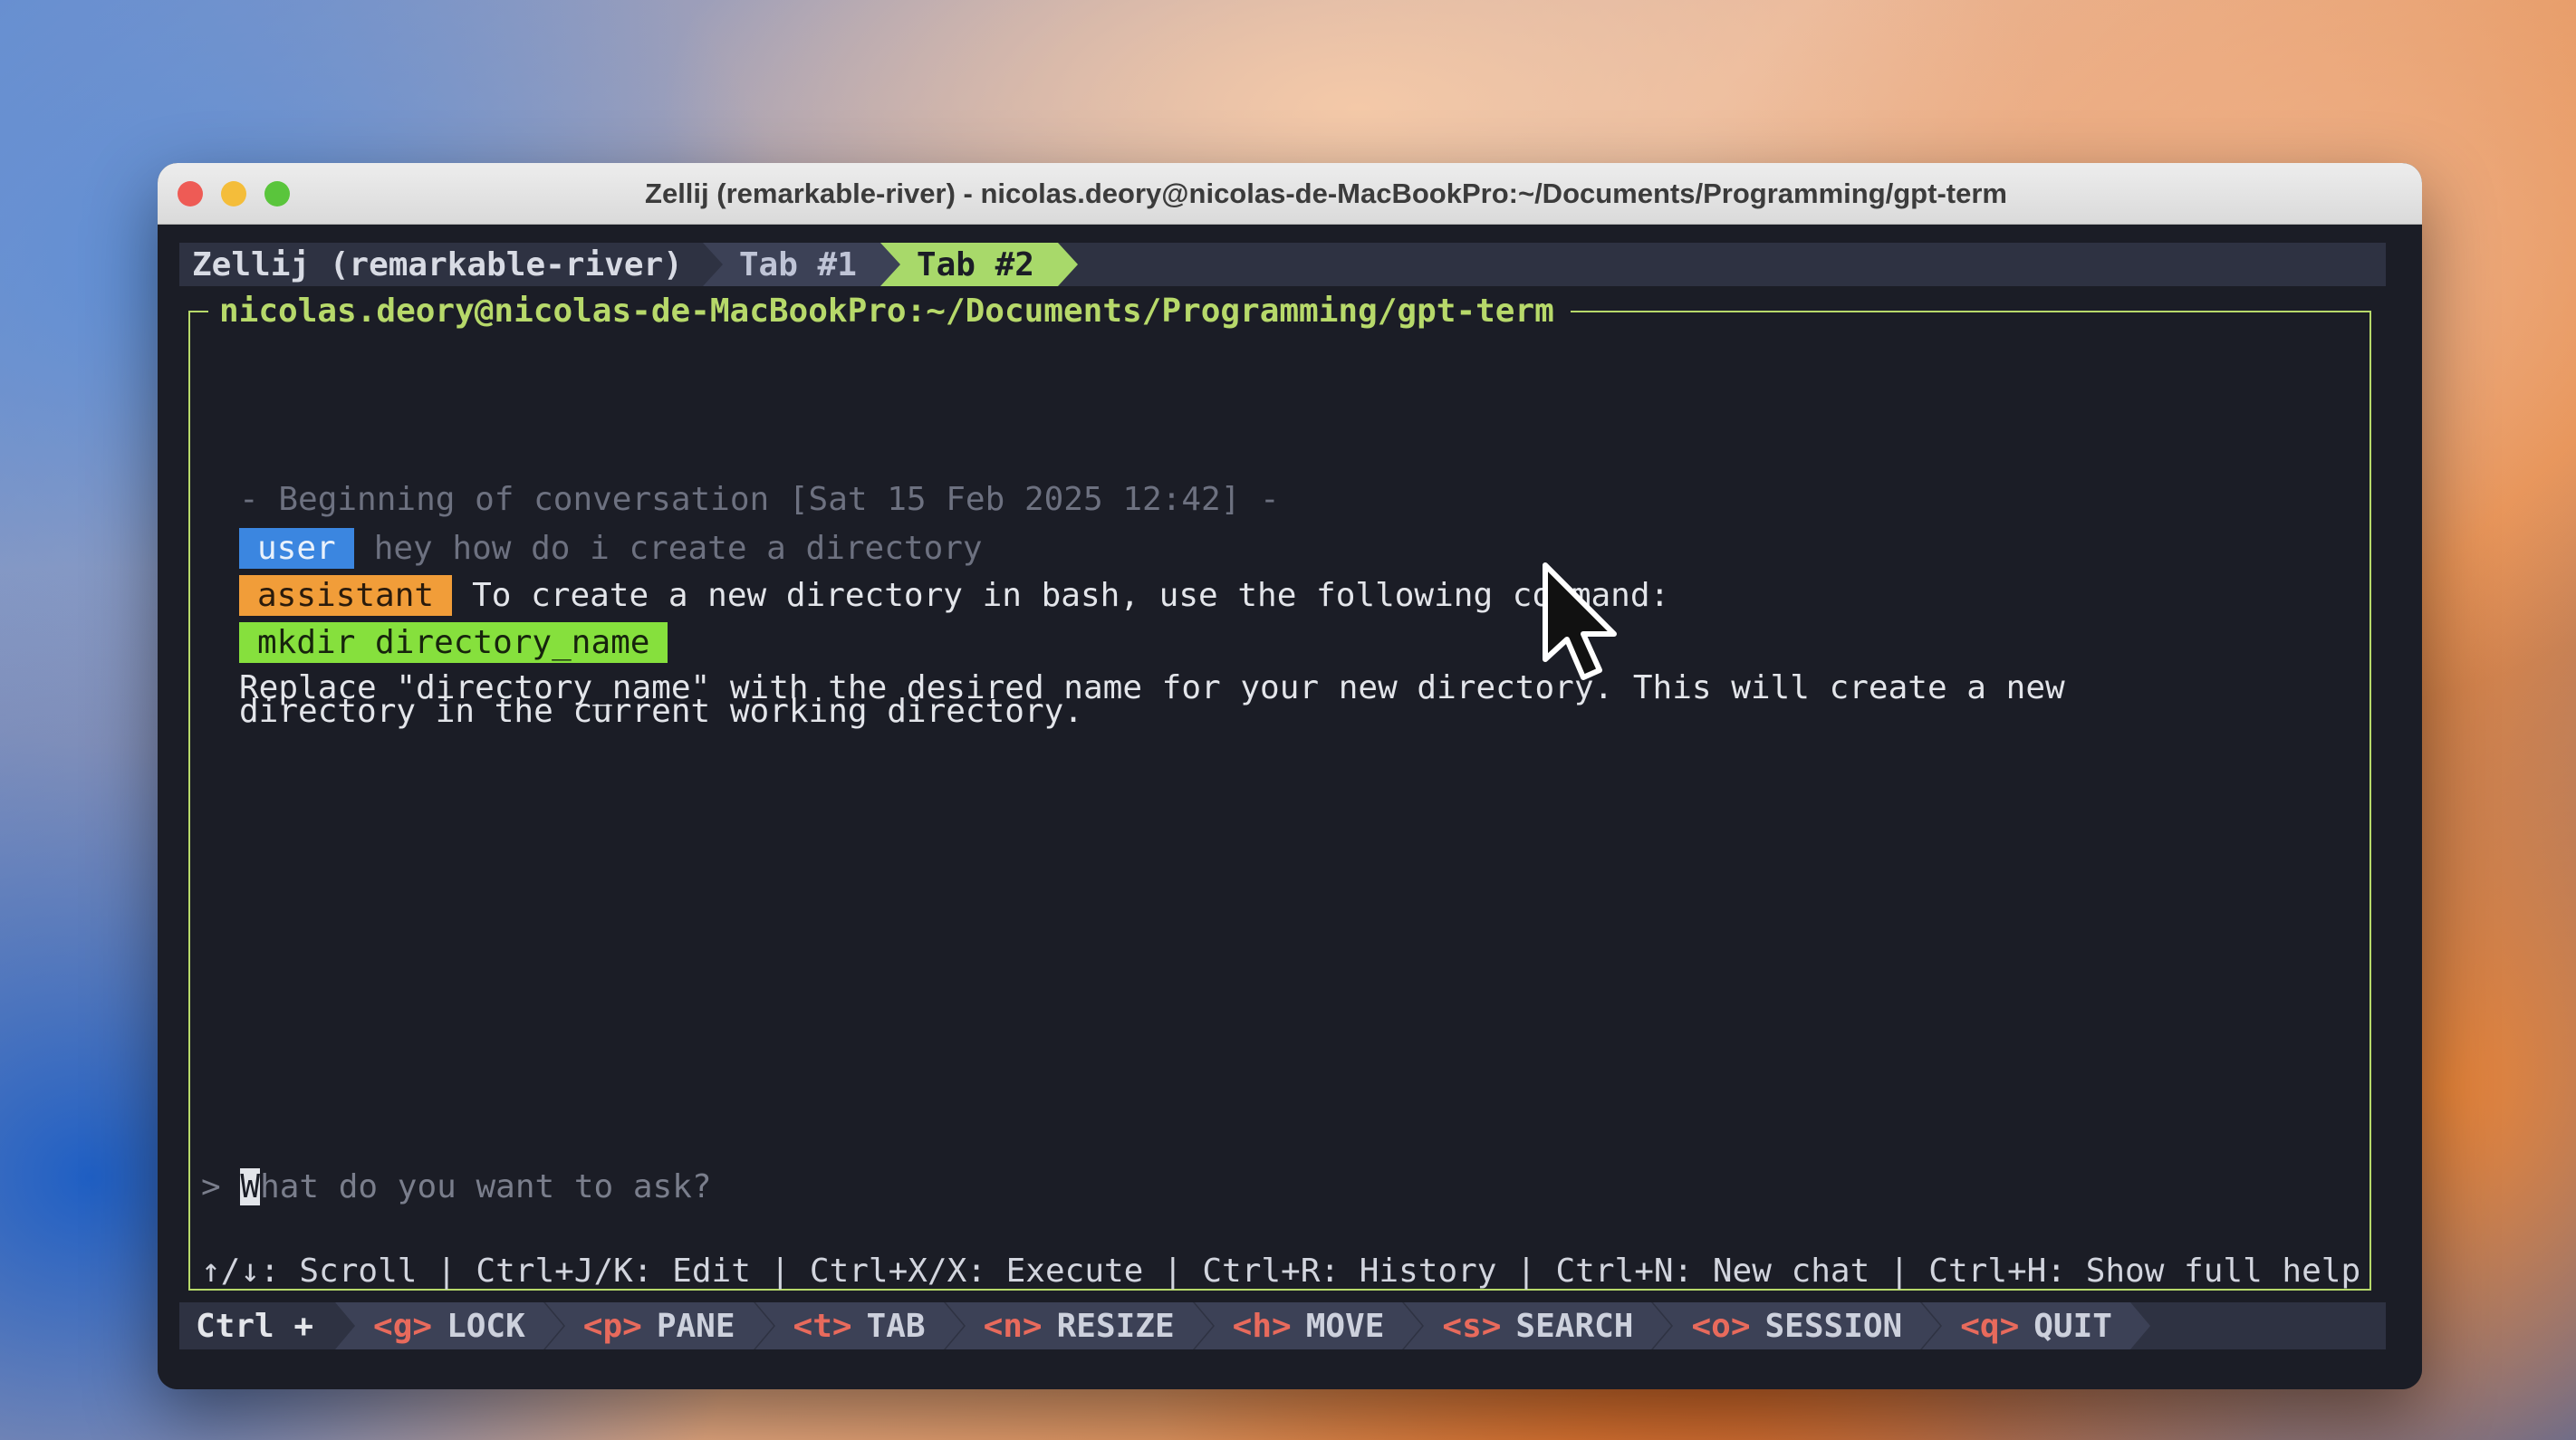 This screenshot has height=1440, width=2576. I want to click on session-label: Zellij (remarkable-river), so click(437, 264).